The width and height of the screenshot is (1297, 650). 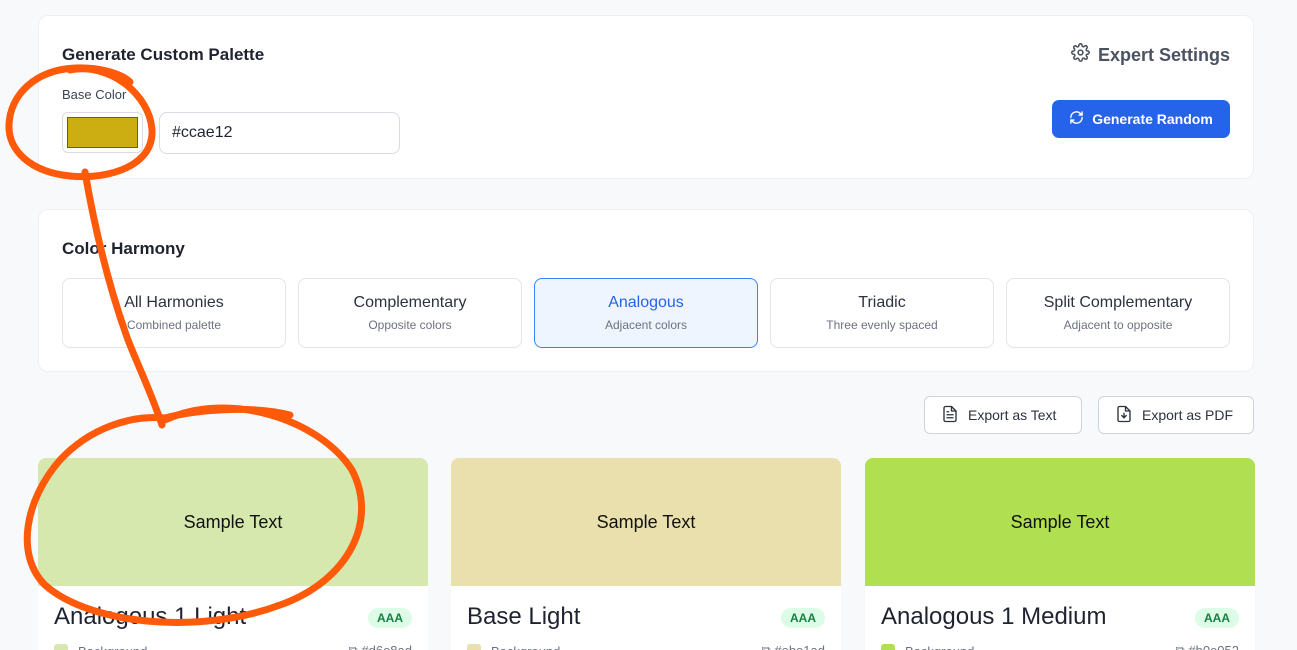 I want to click on refresh-icon, so click(x=1076, y=119).